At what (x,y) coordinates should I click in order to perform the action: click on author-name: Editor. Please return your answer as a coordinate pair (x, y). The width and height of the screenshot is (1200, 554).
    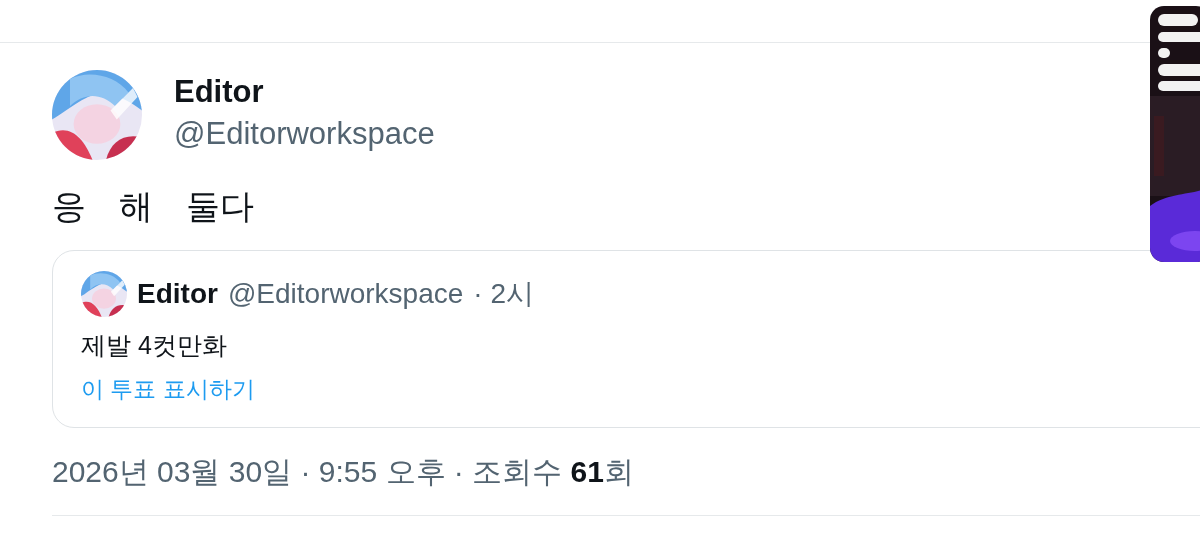
    Looking at the image, I should click on (304, 92).